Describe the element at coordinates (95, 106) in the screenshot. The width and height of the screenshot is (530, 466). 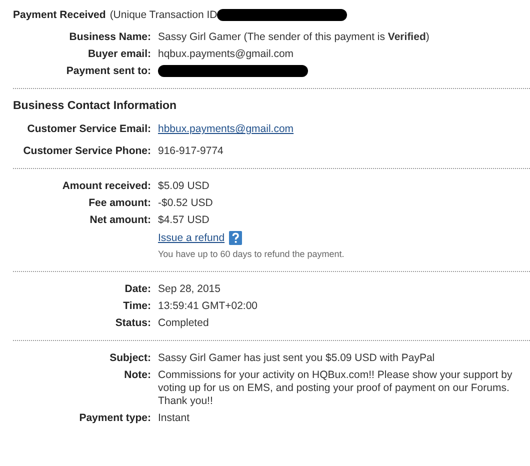
I see `section-heading: Business Contact Information` at that location.